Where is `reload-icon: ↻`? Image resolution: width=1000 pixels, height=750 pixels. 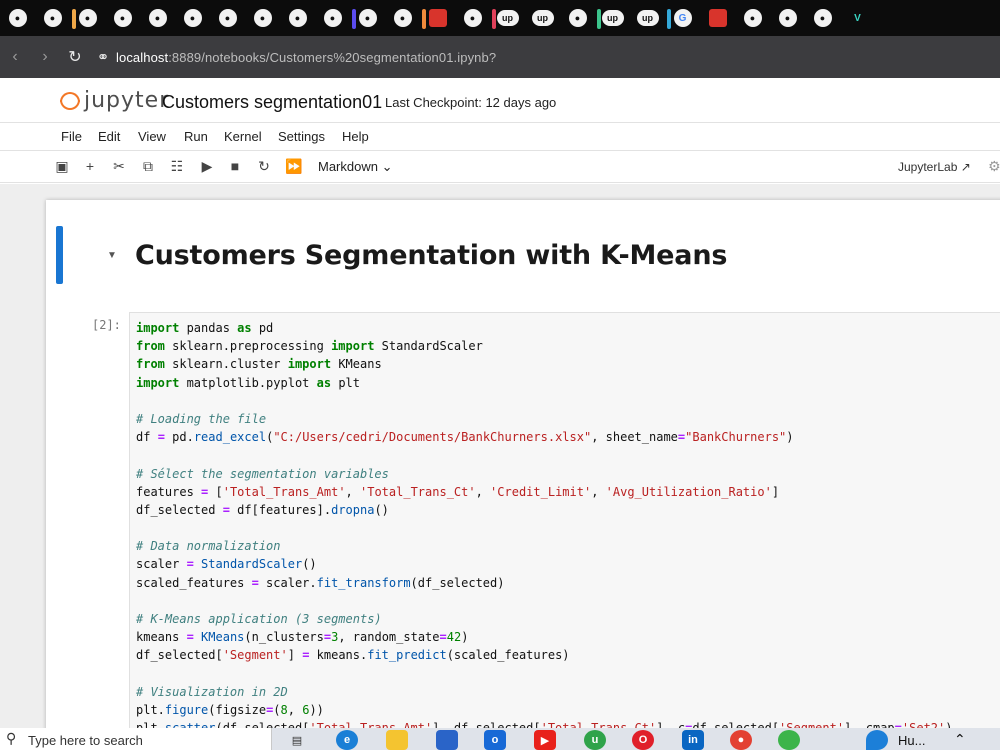 reload-icon: ↻ is located at coordinates (75, 57).